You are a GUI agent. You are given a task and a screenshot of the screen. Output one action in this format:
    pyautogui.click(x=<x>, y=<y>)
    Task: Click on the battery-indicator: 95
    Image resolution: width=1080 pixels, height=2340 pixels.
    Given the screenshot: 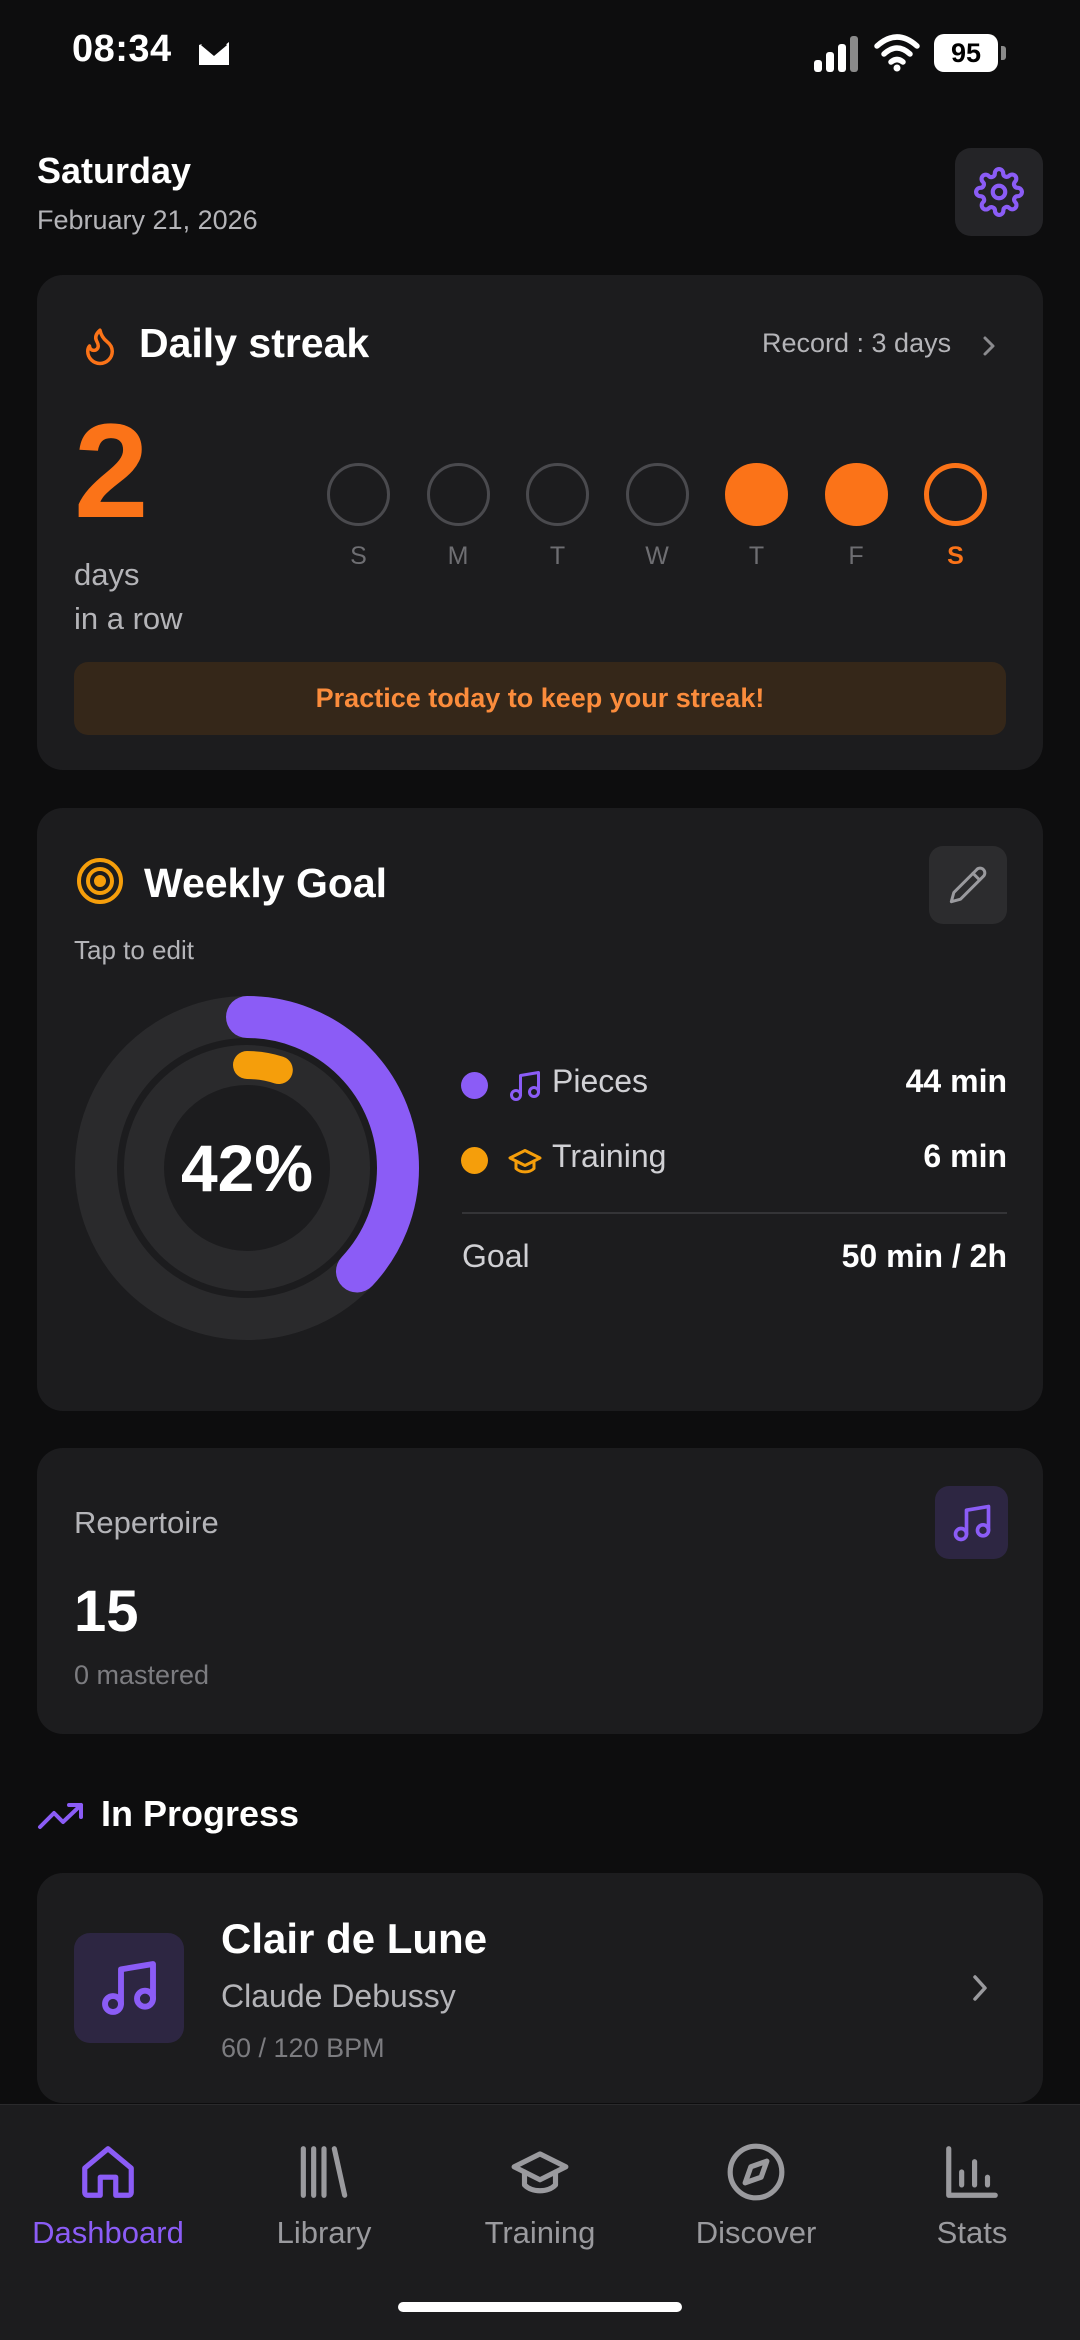 What is the action you would take?
    pyautogui.click(x=970, y=53)
    